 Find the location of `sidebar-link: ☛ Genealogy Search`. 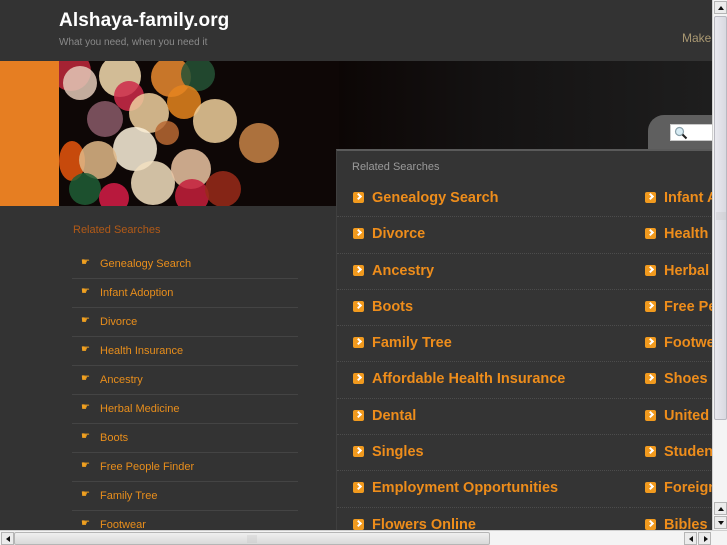

sidebar-link: ☛ Genealogy Search is located at coordinates (185, 264).